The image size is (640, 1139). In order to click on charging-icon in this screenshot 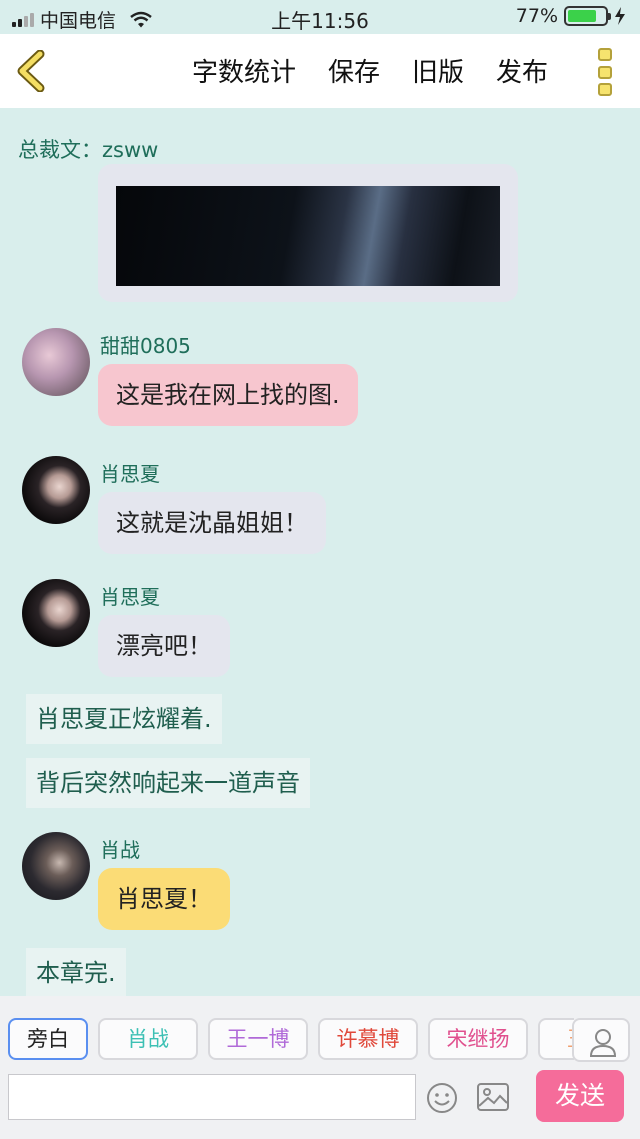, I will do `click(620, 16)`.